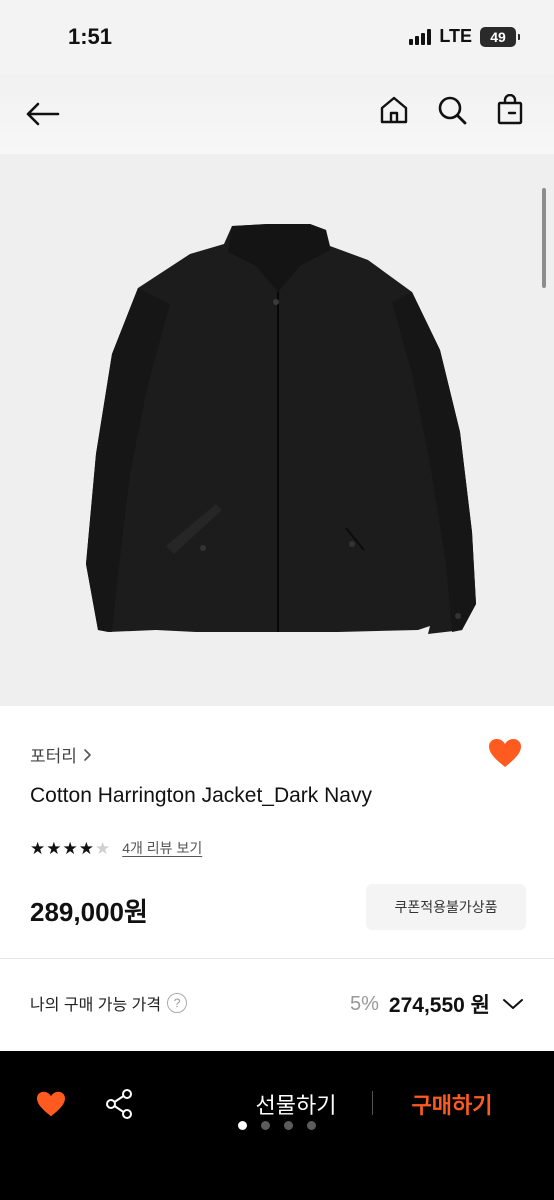  I want to click on brand-link: 포터리, so click(61, 754).